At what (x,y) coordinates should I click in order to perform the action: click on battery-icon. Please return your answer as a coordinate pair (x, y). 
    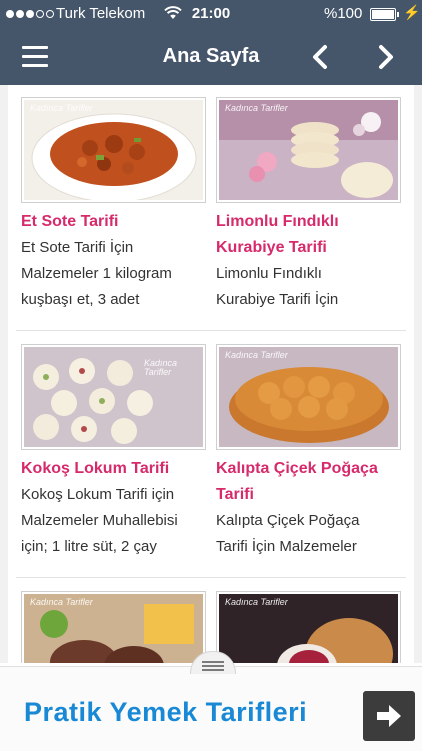
    Looking at the image, I should click on (383, 14).